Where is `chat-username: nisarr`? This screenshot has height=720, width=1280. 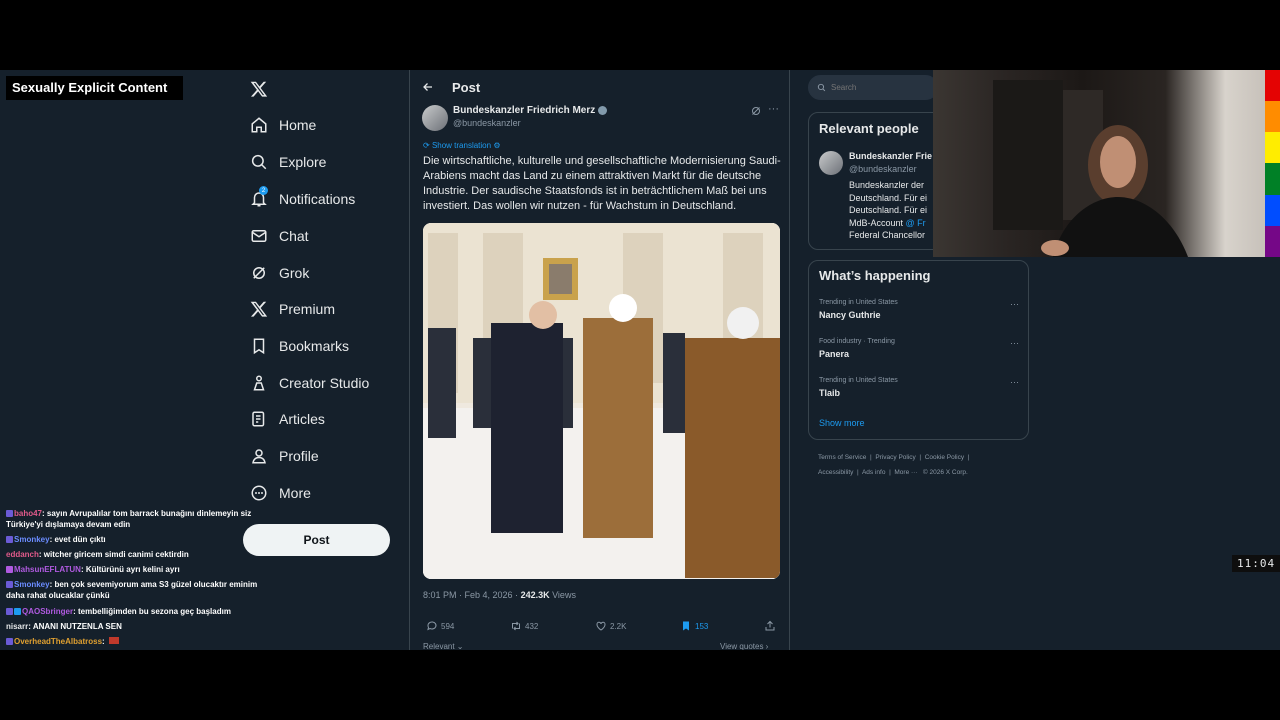
chat-username: nisarr is located at coordinates (17, 626).